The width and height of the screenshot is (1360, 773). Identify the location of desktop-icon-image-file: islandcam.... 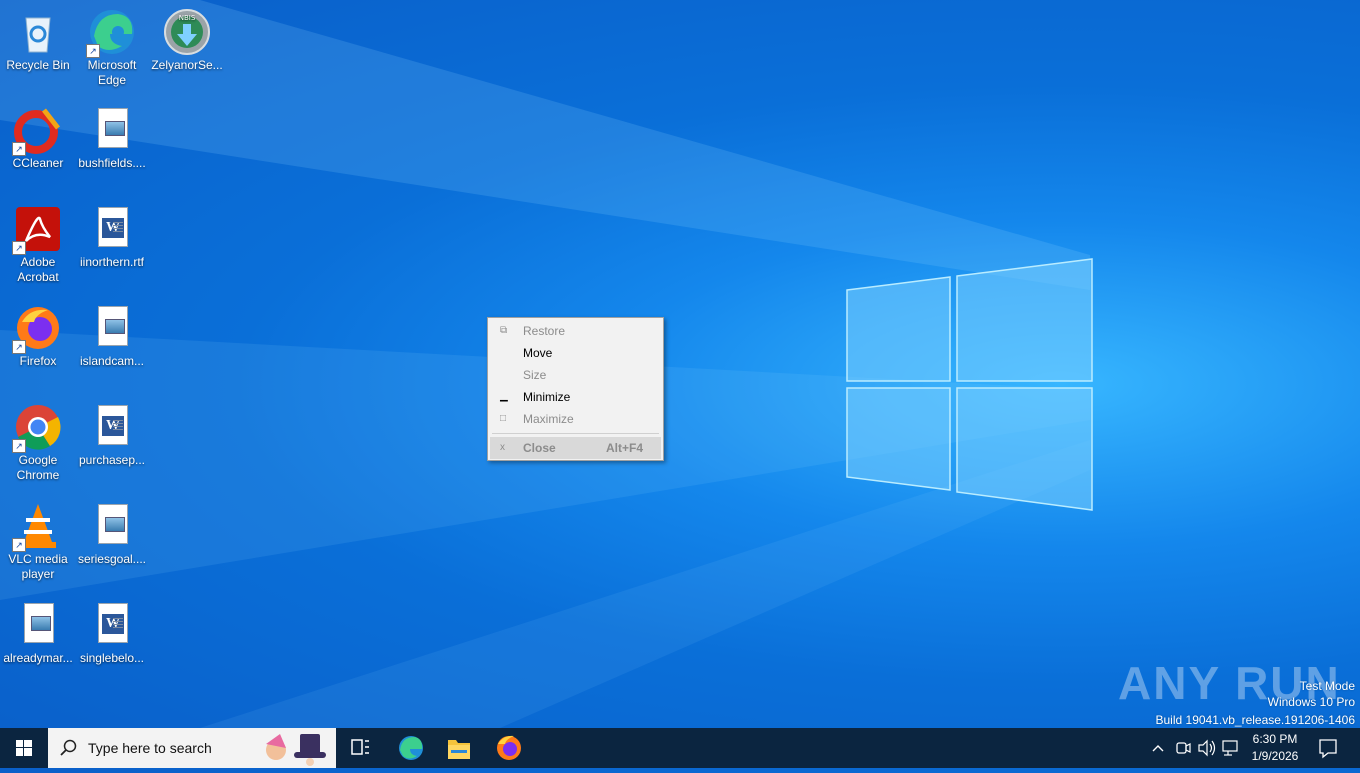
(112, 336).